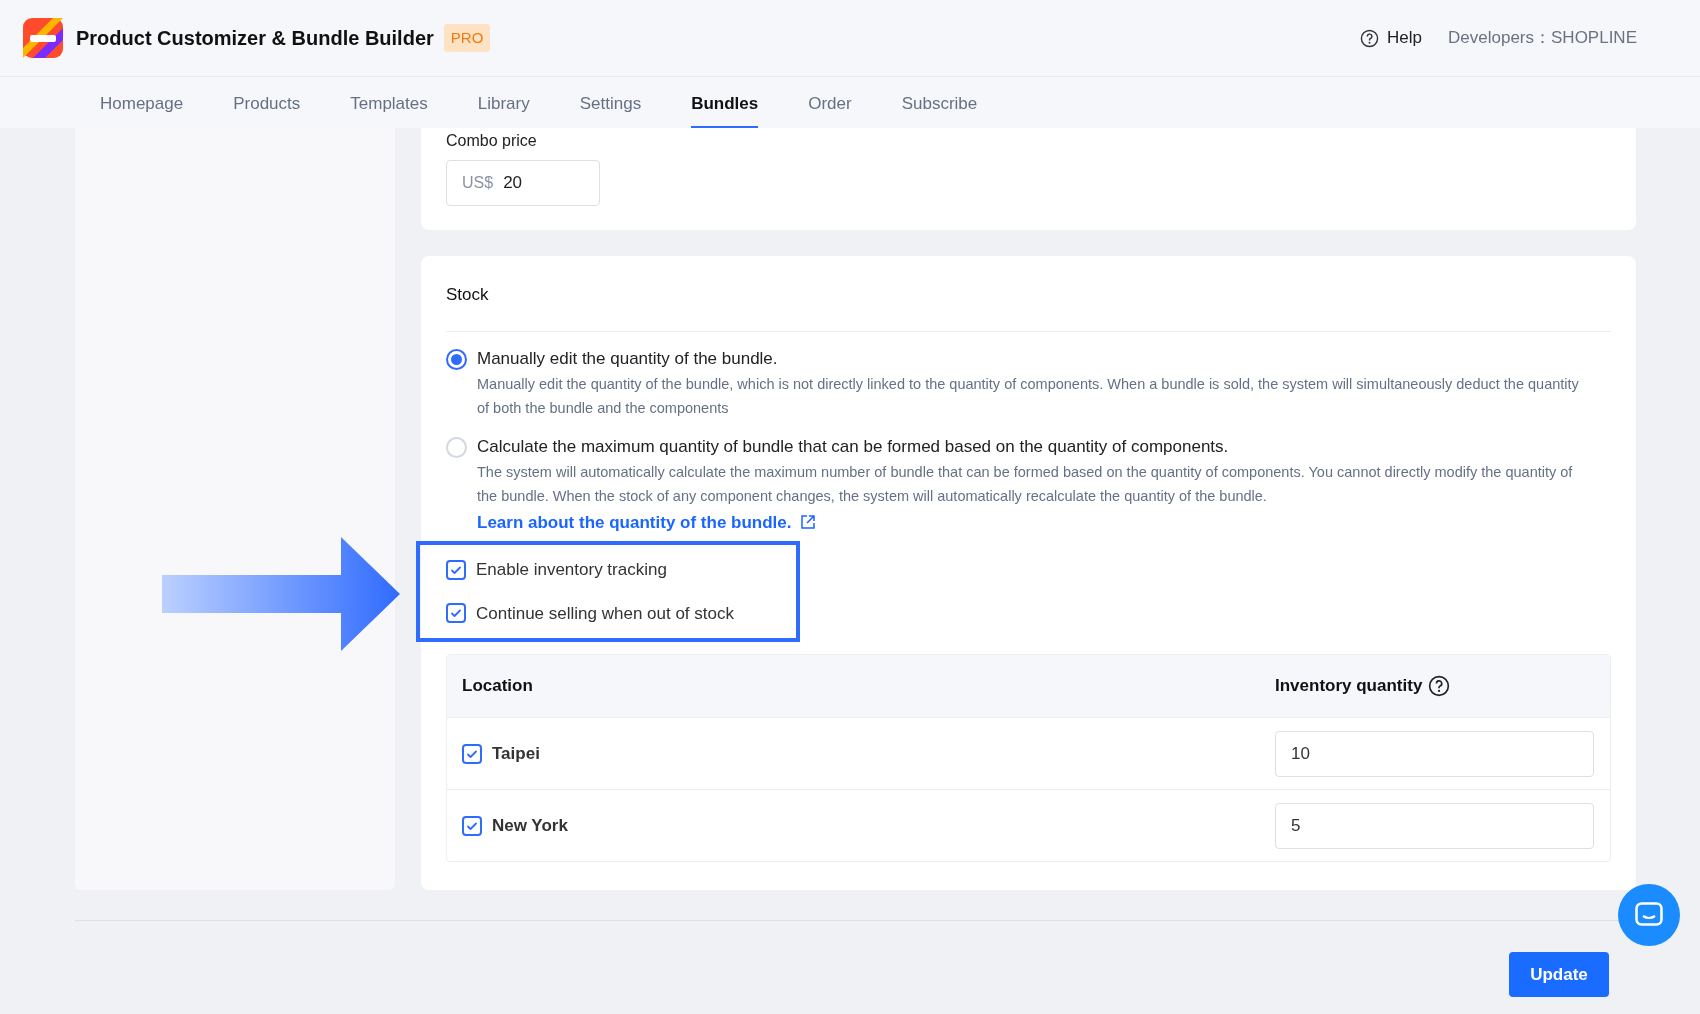 This screenshot has height=1014, width=1700. What do you see at coordinates (513, 183) in the screenshot?
I see `price-value: 20` at bounding box center [513, 183].